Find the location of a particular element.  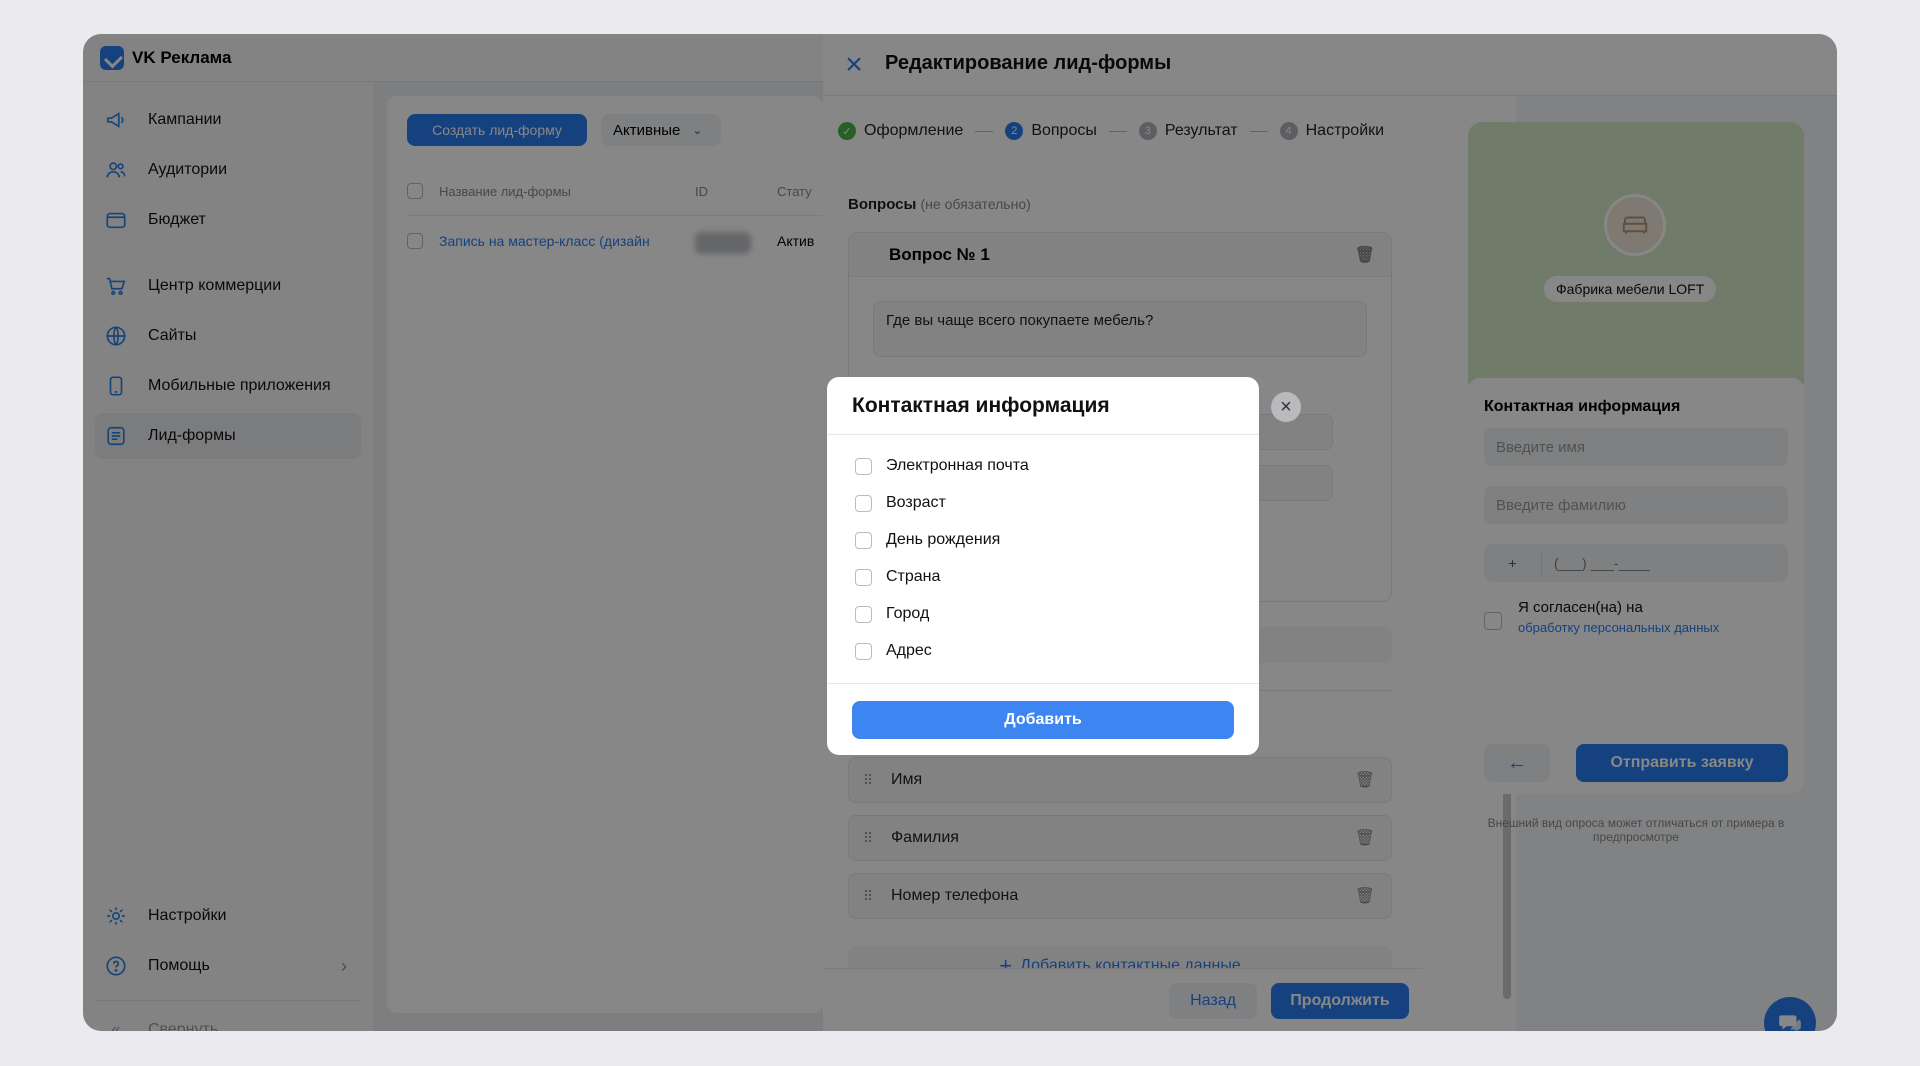

modal-title: Контактная информация is located at coordinates (981, 405).